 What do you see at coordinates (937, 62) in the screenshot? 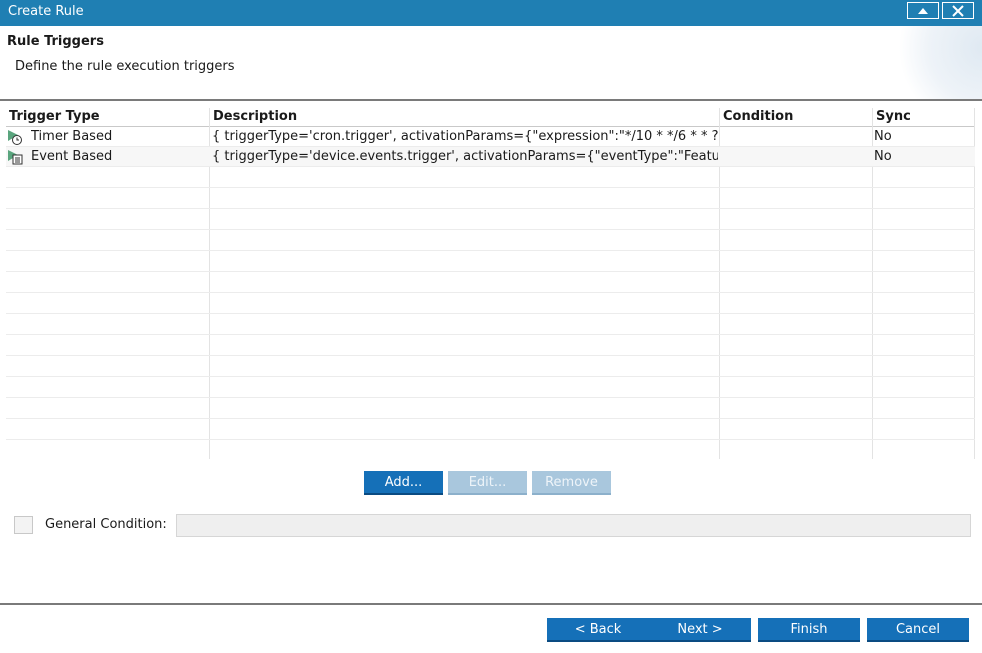
I see `header-decoration` at bounding box center [937, 62].